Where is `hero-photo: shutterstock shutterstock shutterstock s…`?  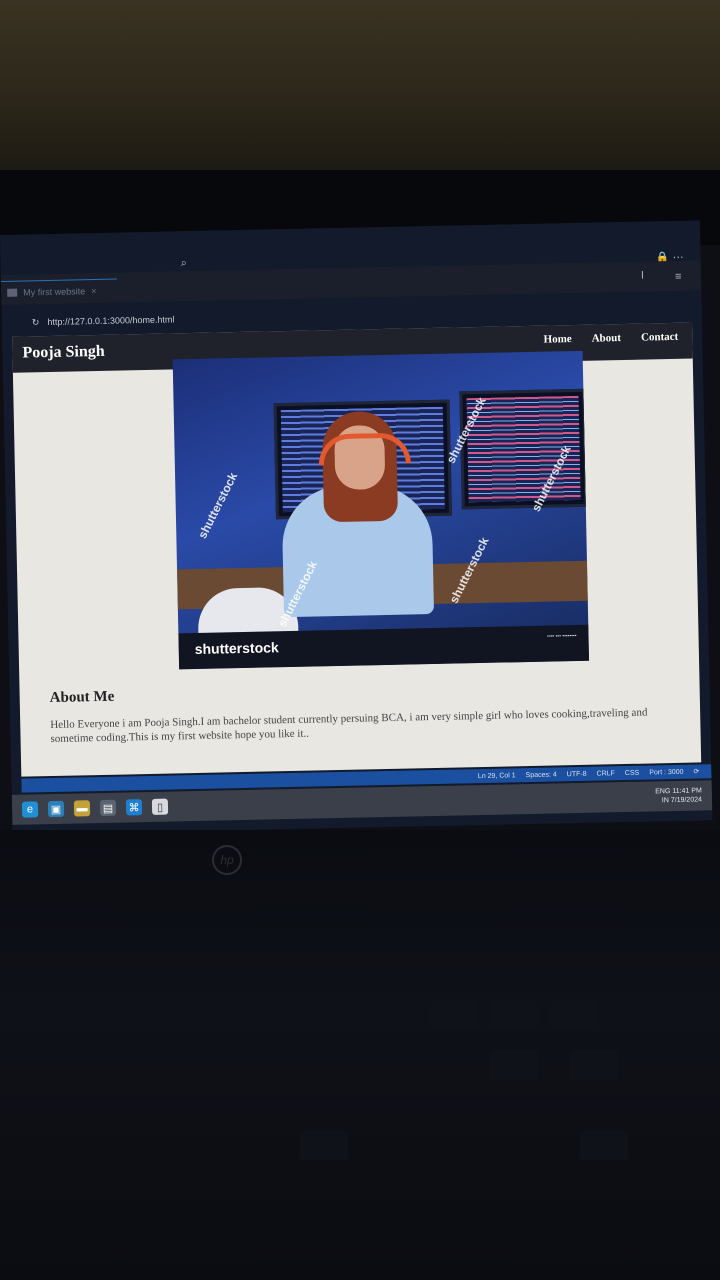 hero-photo: shutterstock shutterstock shutterstock s… is located at coordinates (381, 510).